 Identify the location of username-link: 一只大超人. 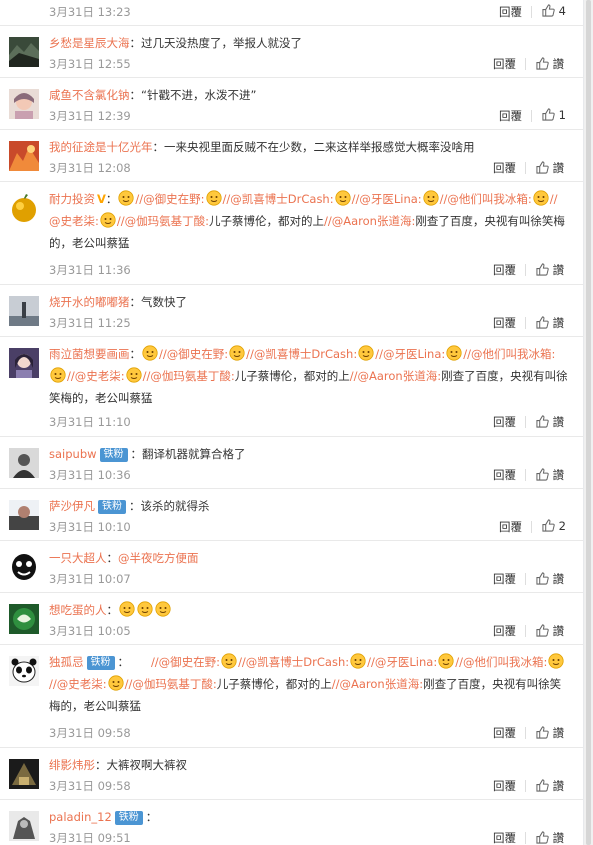
(78, 558).